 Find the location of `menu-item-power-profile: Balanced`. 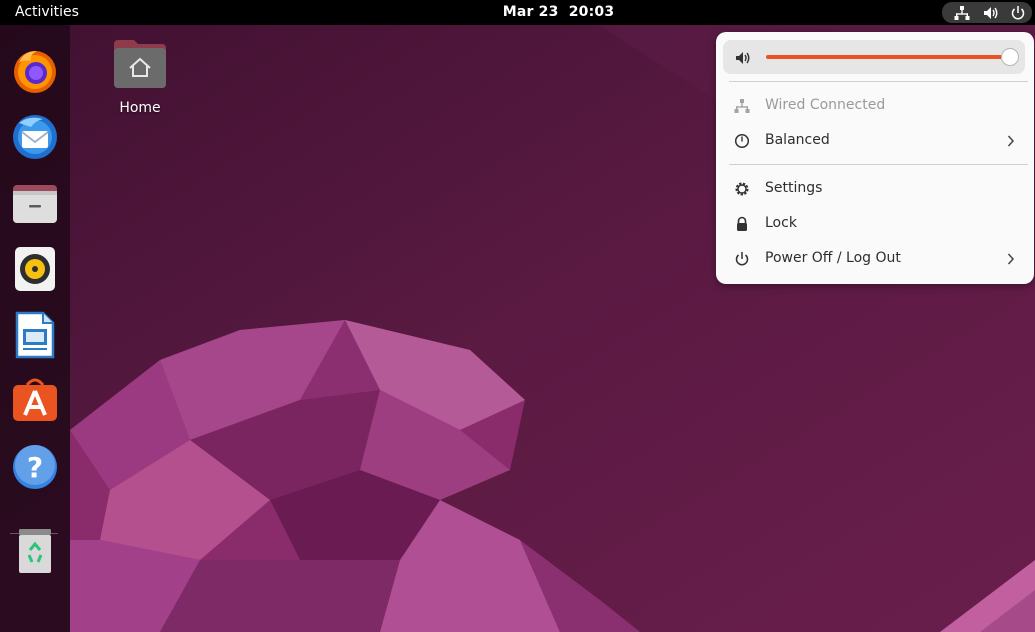

menu-item-power-profile: Balanced is located at coordinates (875, 141).